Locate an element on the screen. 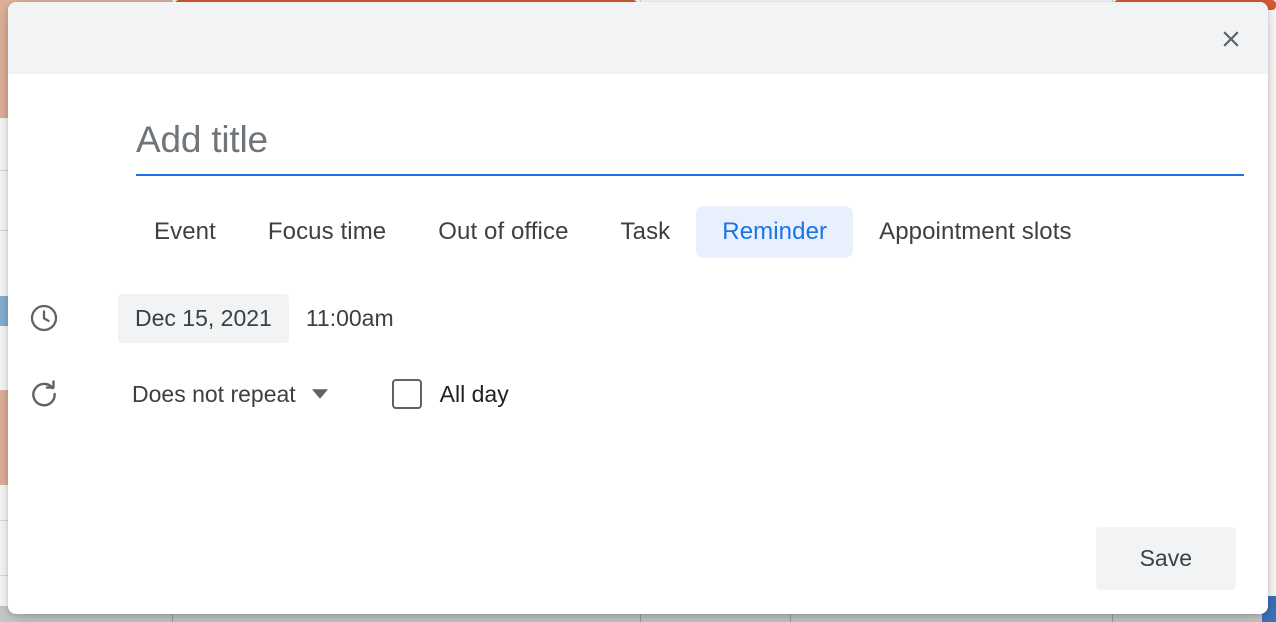 The image size is (1276, 622). repeat-dropdown-label: Does not repeat is located at coordinates (214, 393).